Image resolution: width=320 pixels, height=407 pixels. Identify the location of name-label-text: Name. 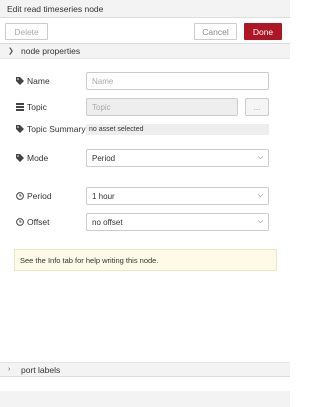
(38, 81).